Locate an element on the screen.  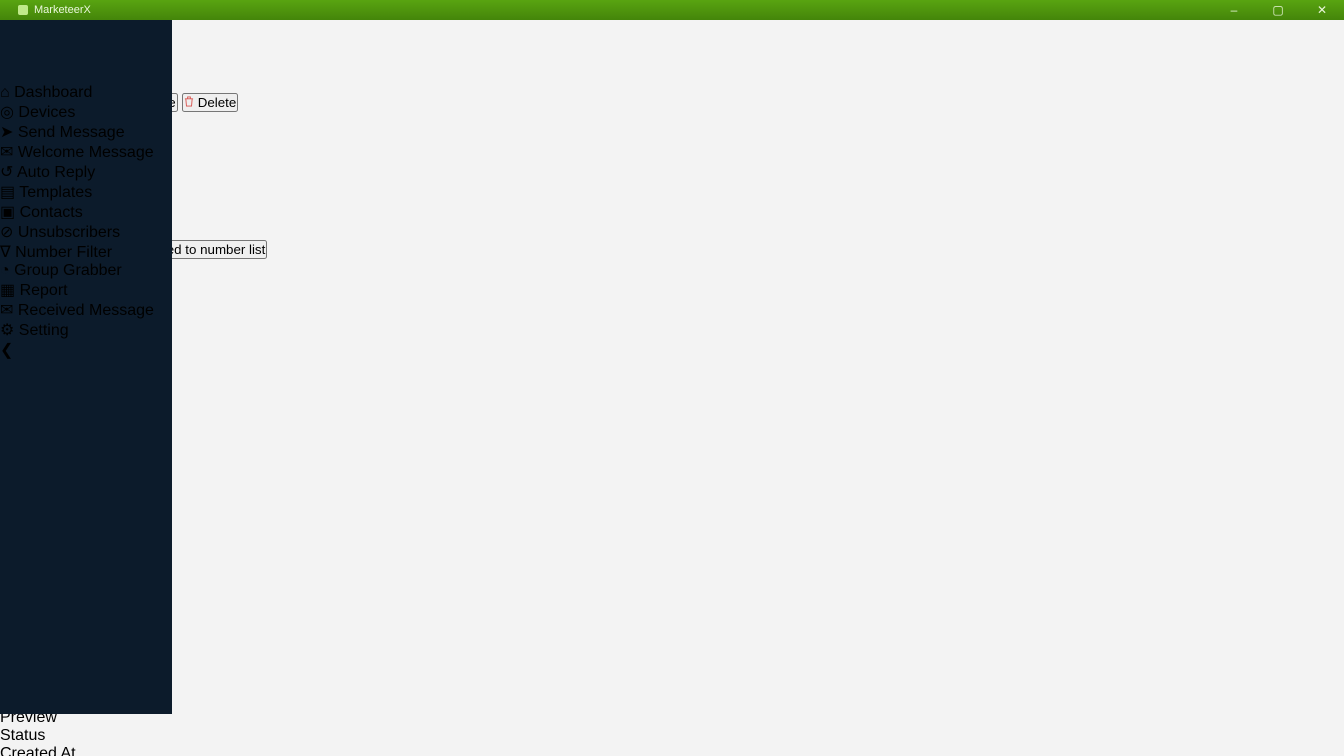
column-header-message: Message is located at coordinates (672, 700).